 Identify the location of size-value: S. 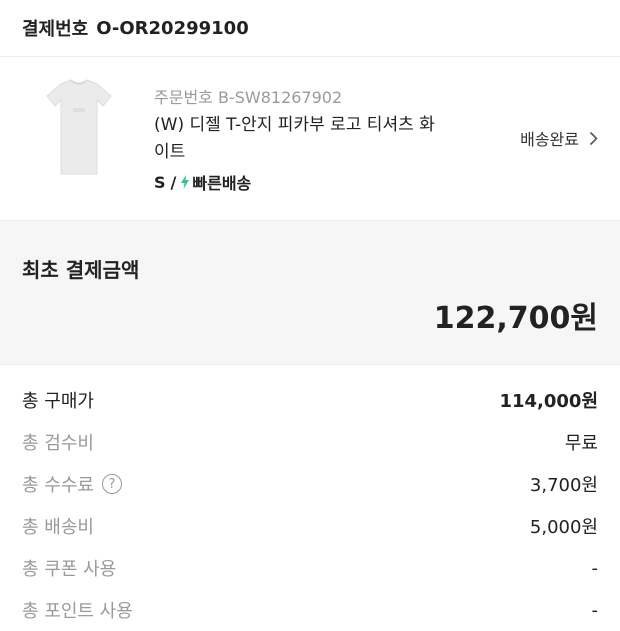
(160, 182).